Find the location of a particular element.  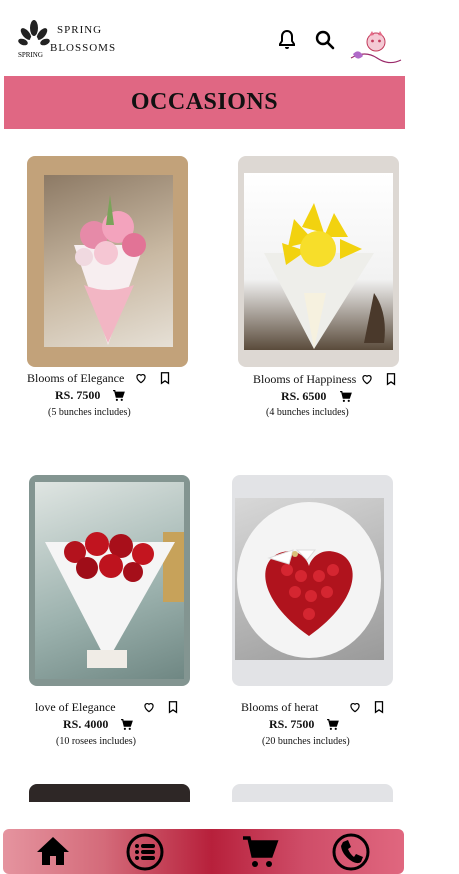

red-rose-bouquet-icon is located at coordinates (114, 600).